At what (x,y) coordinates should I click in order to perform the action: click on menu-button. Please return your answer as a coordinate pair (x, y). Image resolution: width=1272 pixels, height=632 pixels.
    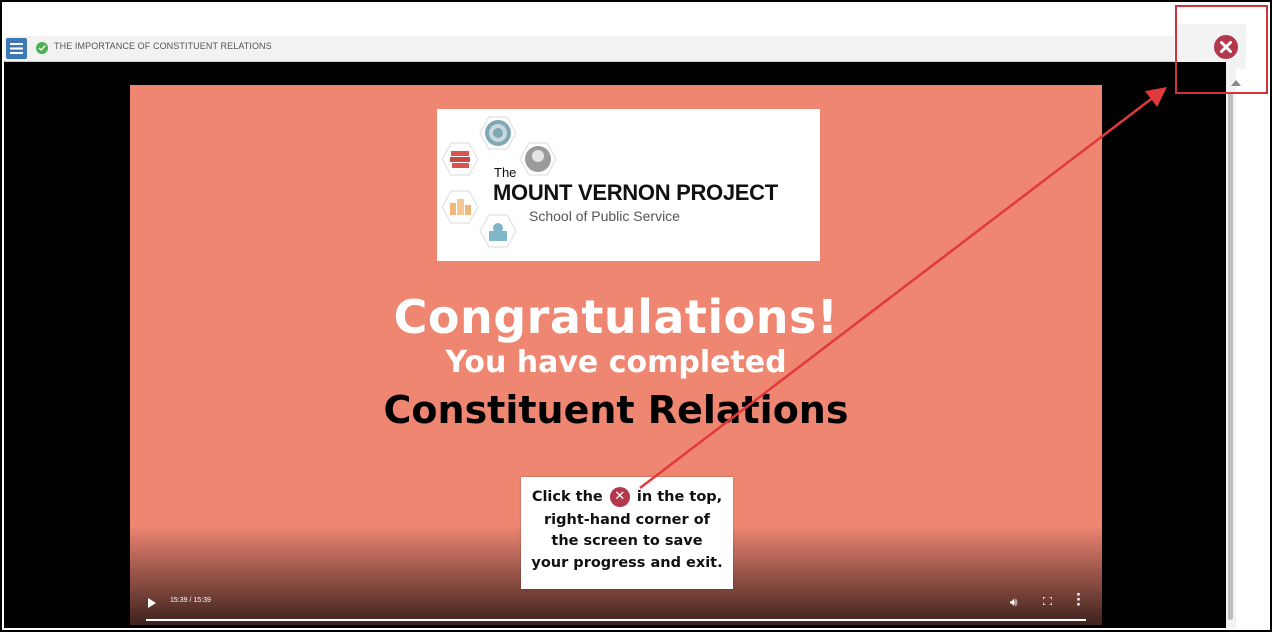
    Looking at the image, I should click on (16, 48).